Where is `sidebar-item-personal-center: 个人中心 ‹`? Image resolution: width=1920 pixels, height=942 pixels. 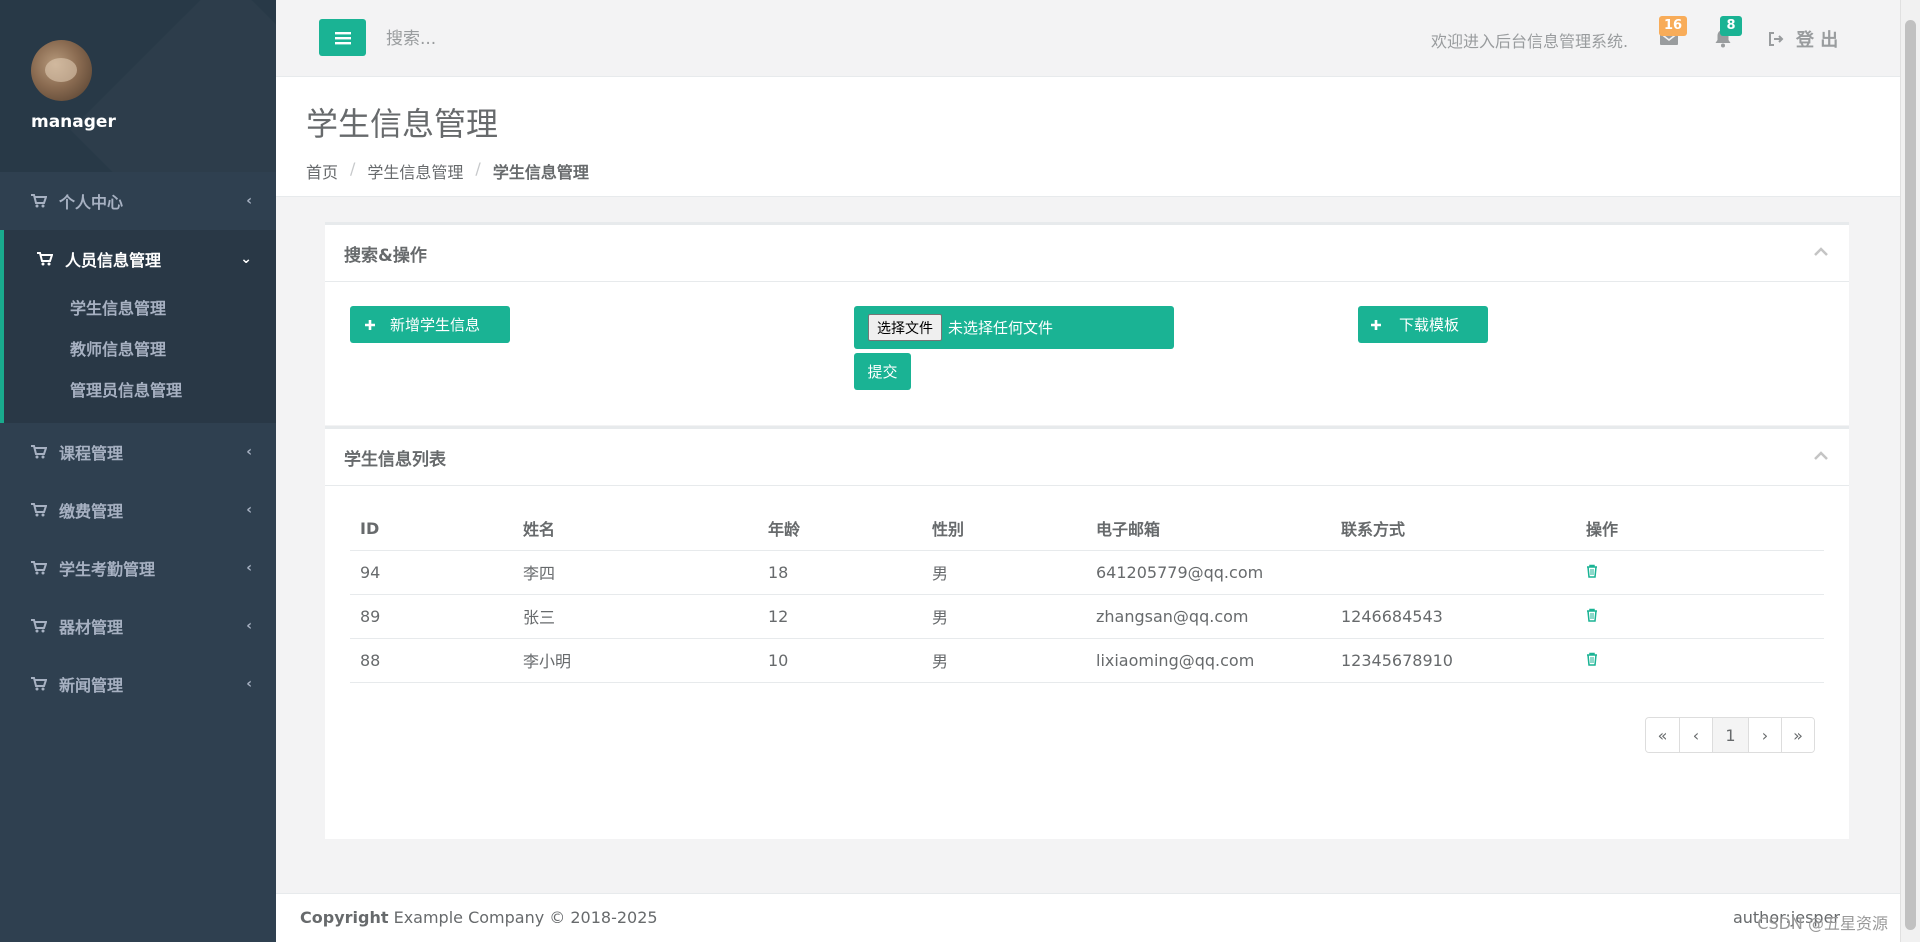
sidebar-item-personal-center: 个人中心 ‹ is located at coordinates (138, 201).